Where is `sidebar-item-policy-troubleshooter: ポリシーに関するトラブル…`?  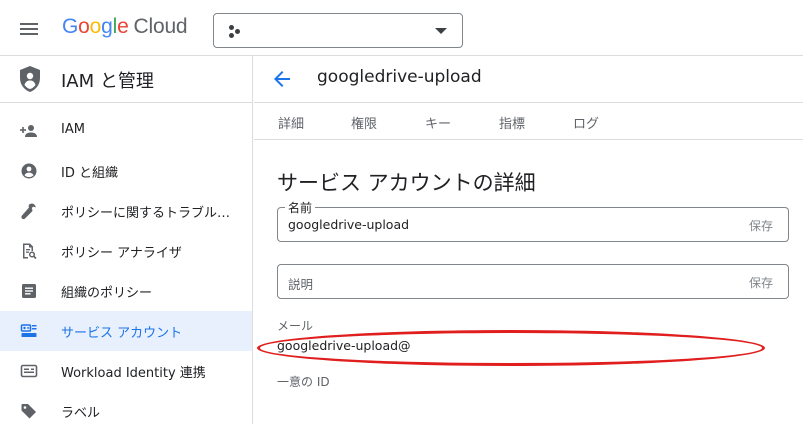 sidebar-item-policy-troubleshooter: ポリシーに関するトラブル… is located at coordinates (126, 211).